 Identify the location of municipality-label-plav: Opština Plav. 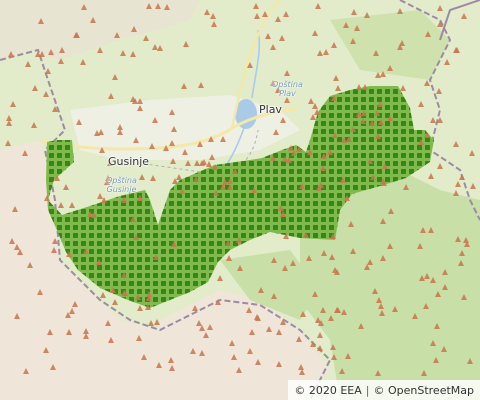
(287, 89).